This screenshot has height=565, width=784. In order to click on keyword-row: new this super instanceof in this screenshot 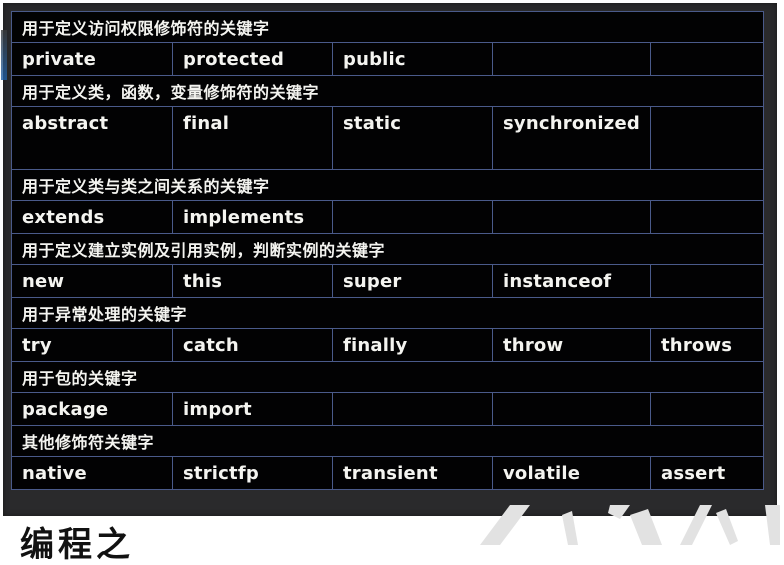, I will do `click(387, 281)`.